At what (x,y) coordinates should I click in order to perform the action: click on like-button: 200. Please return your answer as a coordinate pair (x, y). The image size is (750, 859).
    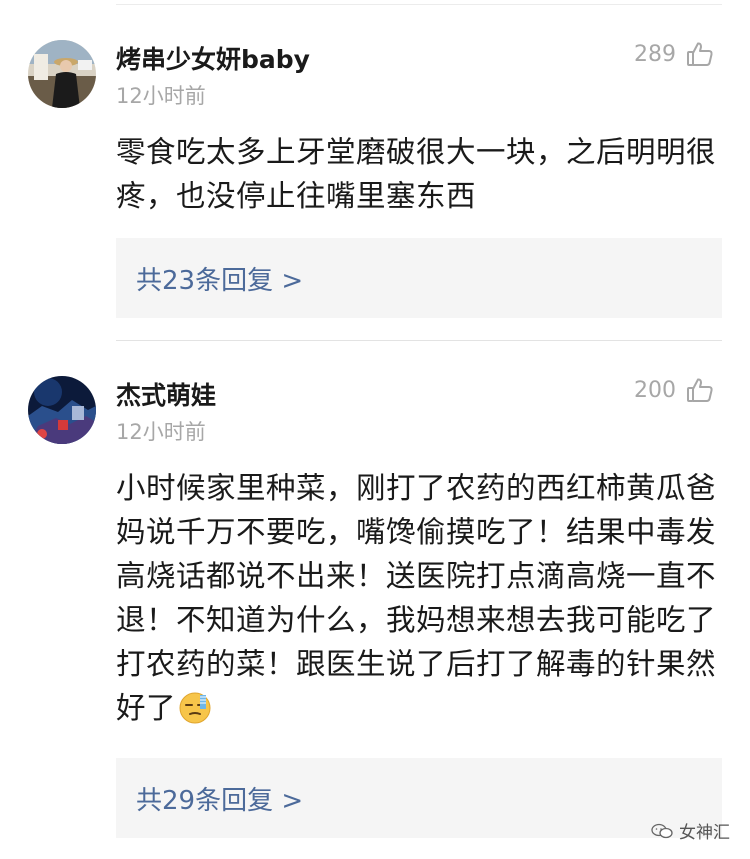
    Looking at the image, I should click on (674, 390).